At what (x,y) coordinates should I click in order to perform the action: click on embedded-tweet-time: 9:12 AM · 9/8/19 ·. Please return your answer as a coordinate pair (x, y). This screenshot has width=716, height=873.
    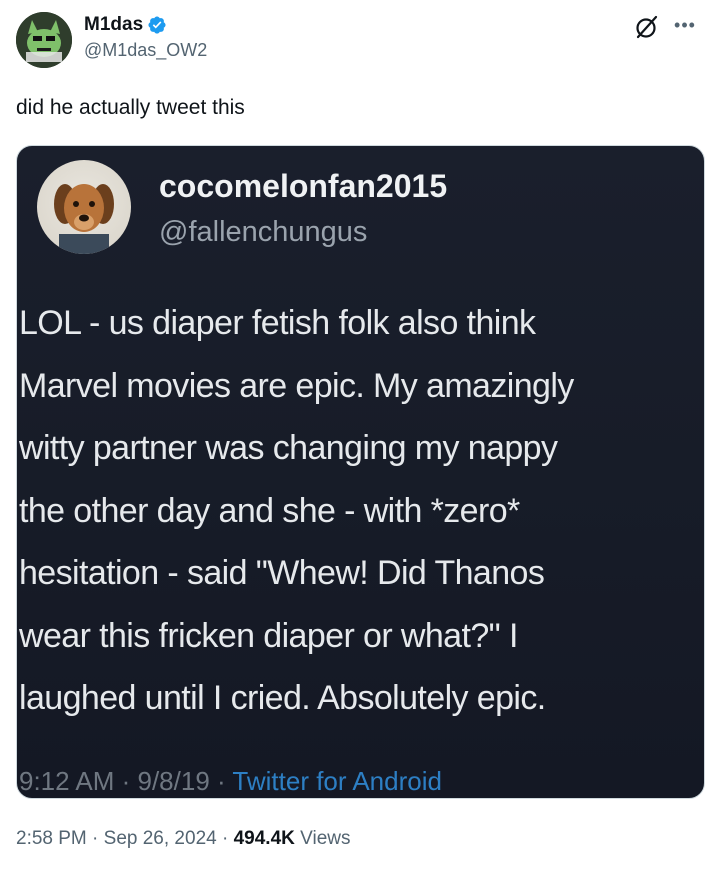
    Looking at the image, I should click on (126, 781).